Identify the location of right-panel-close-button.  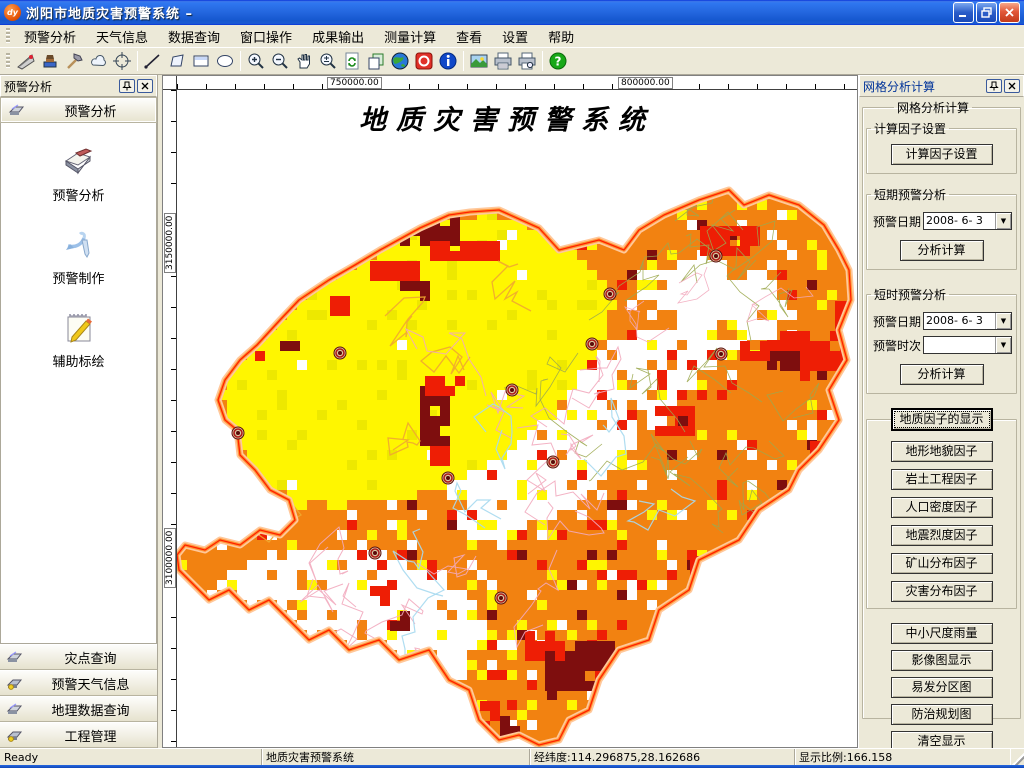
(1012, 86).